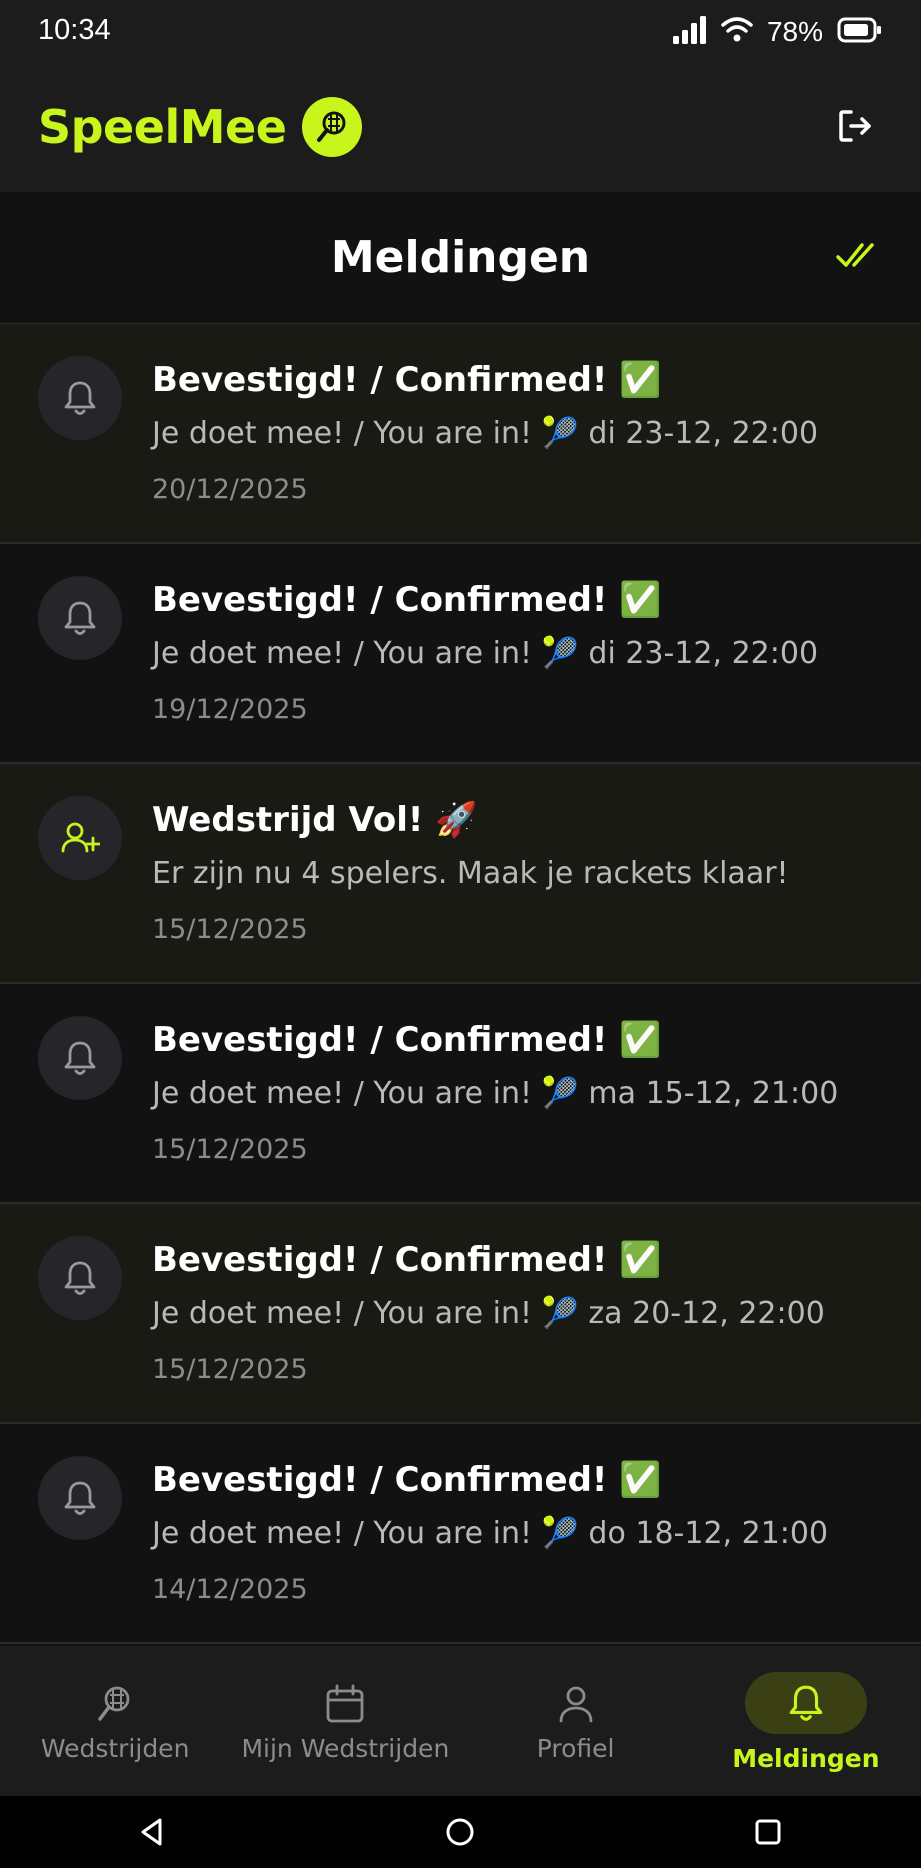  What do you see at coordinates (460, 128) in the screenshot?
I see `app-header: SpeelMee` at bounding box center [460, 128].